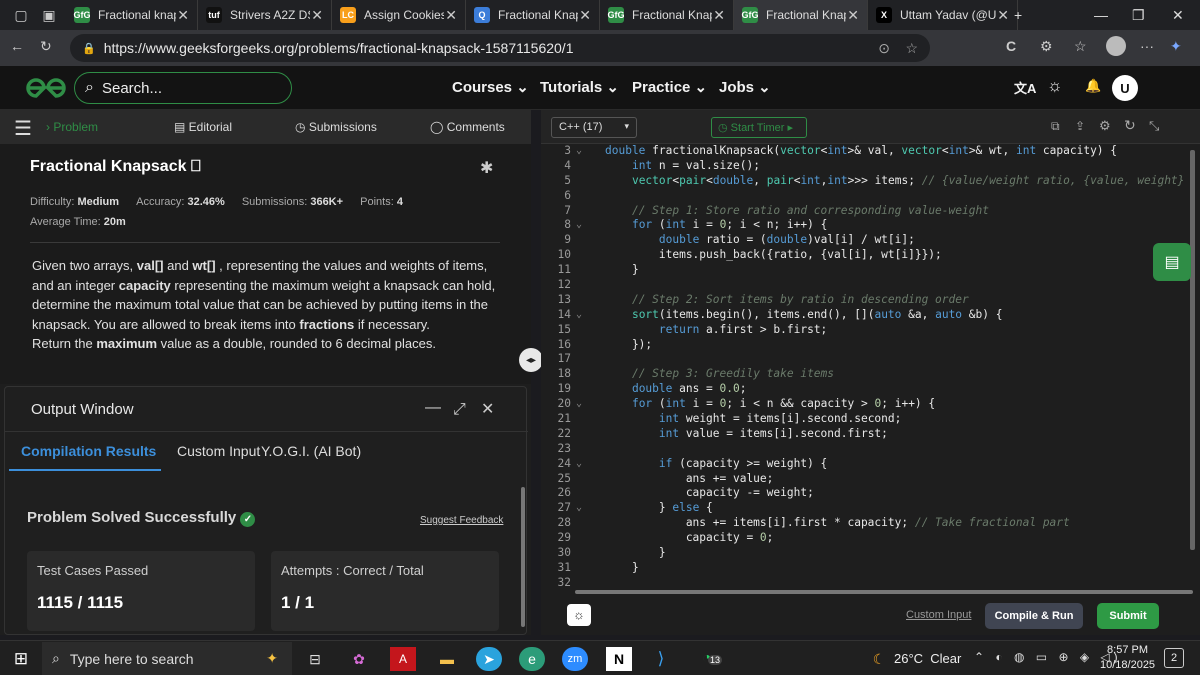  What do you see at coordinates (894, 434) in the screenshot?
I see `code-line: int value = items[i].second.first;` at bounding box center [894, 434].